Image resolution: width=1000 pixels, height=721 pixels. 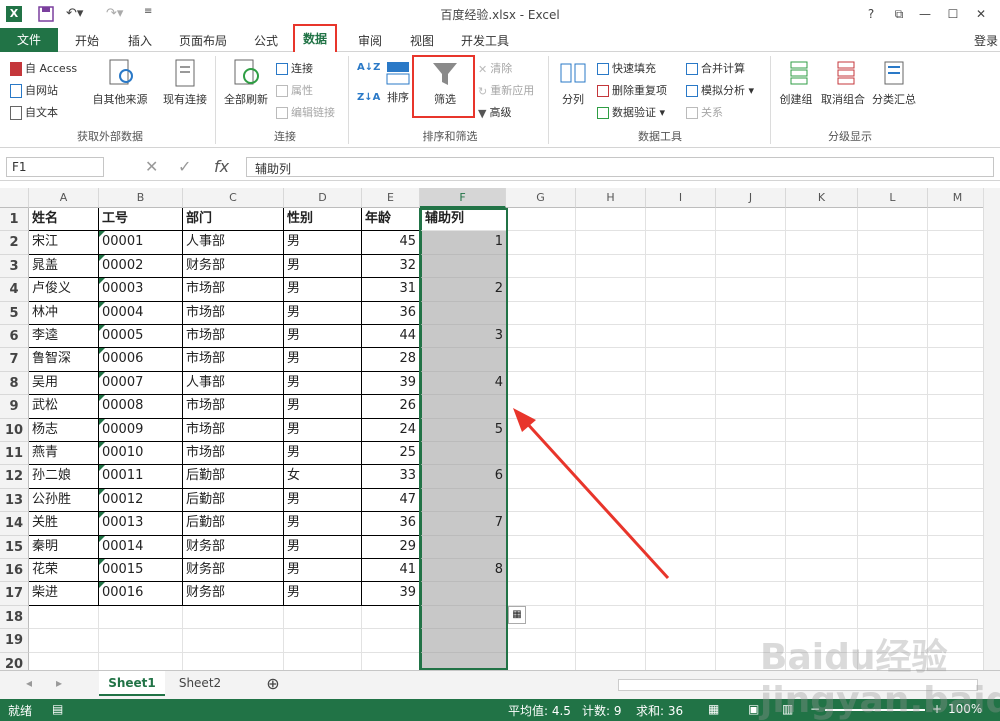 What do you see at coordinates (893, 407) in the screenshot?
I see `cell-l9` at bounding box center [893, 407].